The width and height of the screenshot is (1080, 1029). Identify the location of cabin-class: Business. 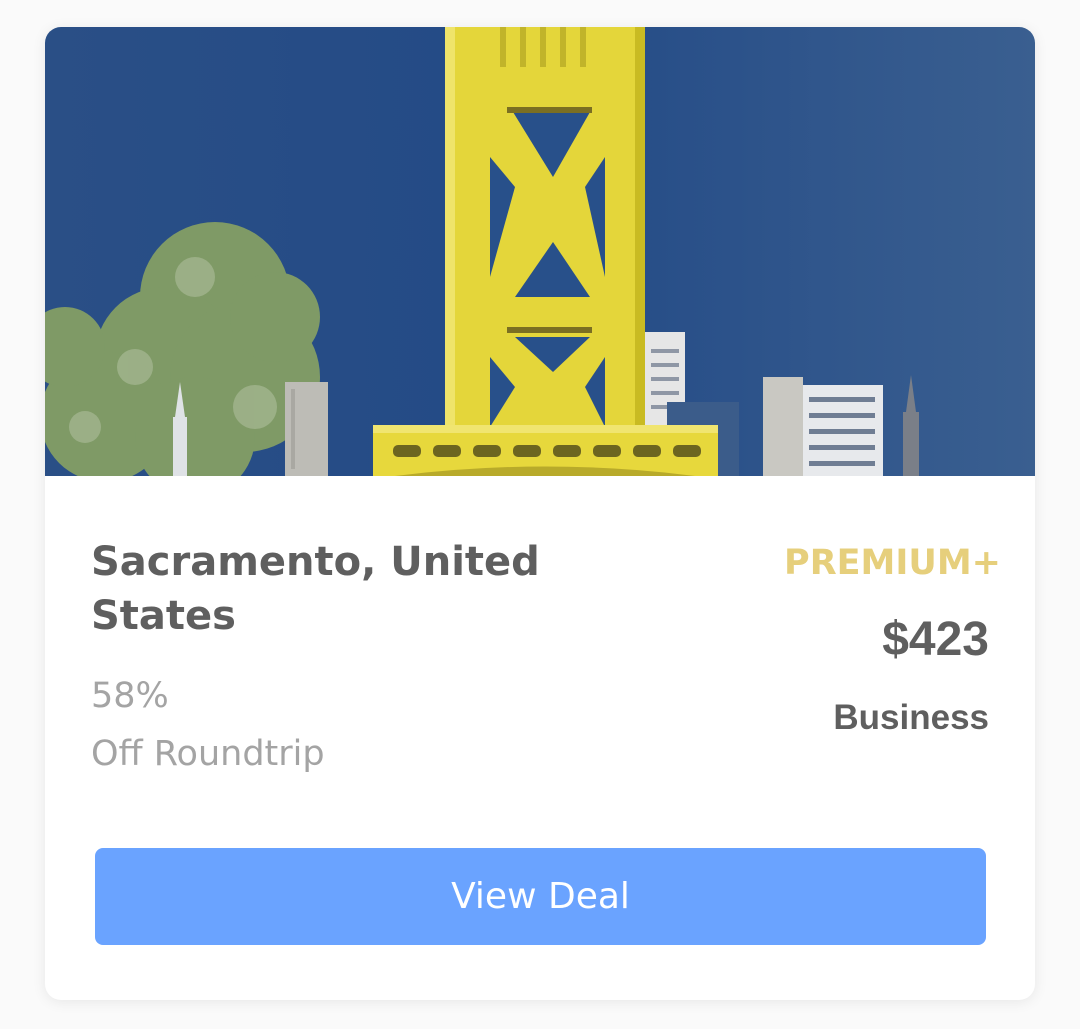
(911, 717).